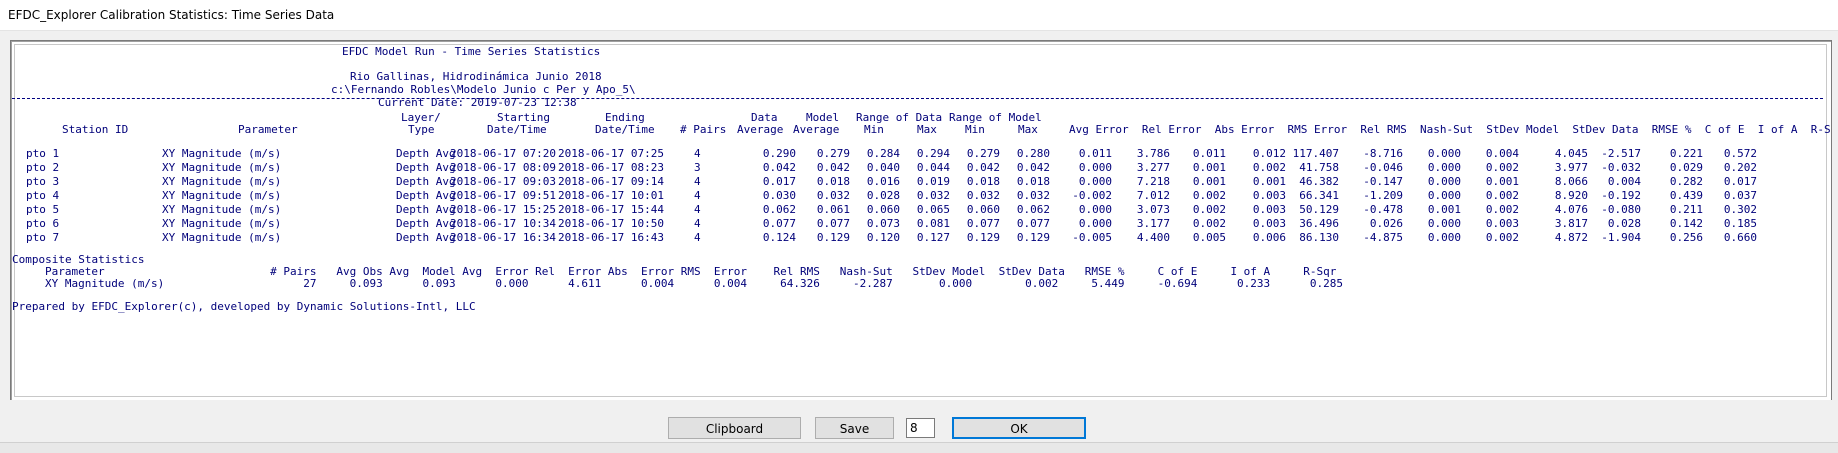 This screenshot has width=1838, height=453. I want to click on row-stat-value: -0.147, so click(1383, 181).